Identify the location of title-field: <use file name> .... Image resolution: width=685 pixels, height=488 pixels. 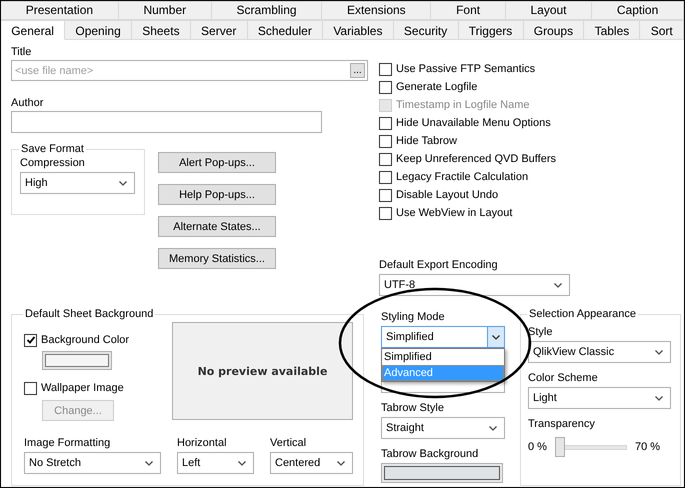
(189, 70).